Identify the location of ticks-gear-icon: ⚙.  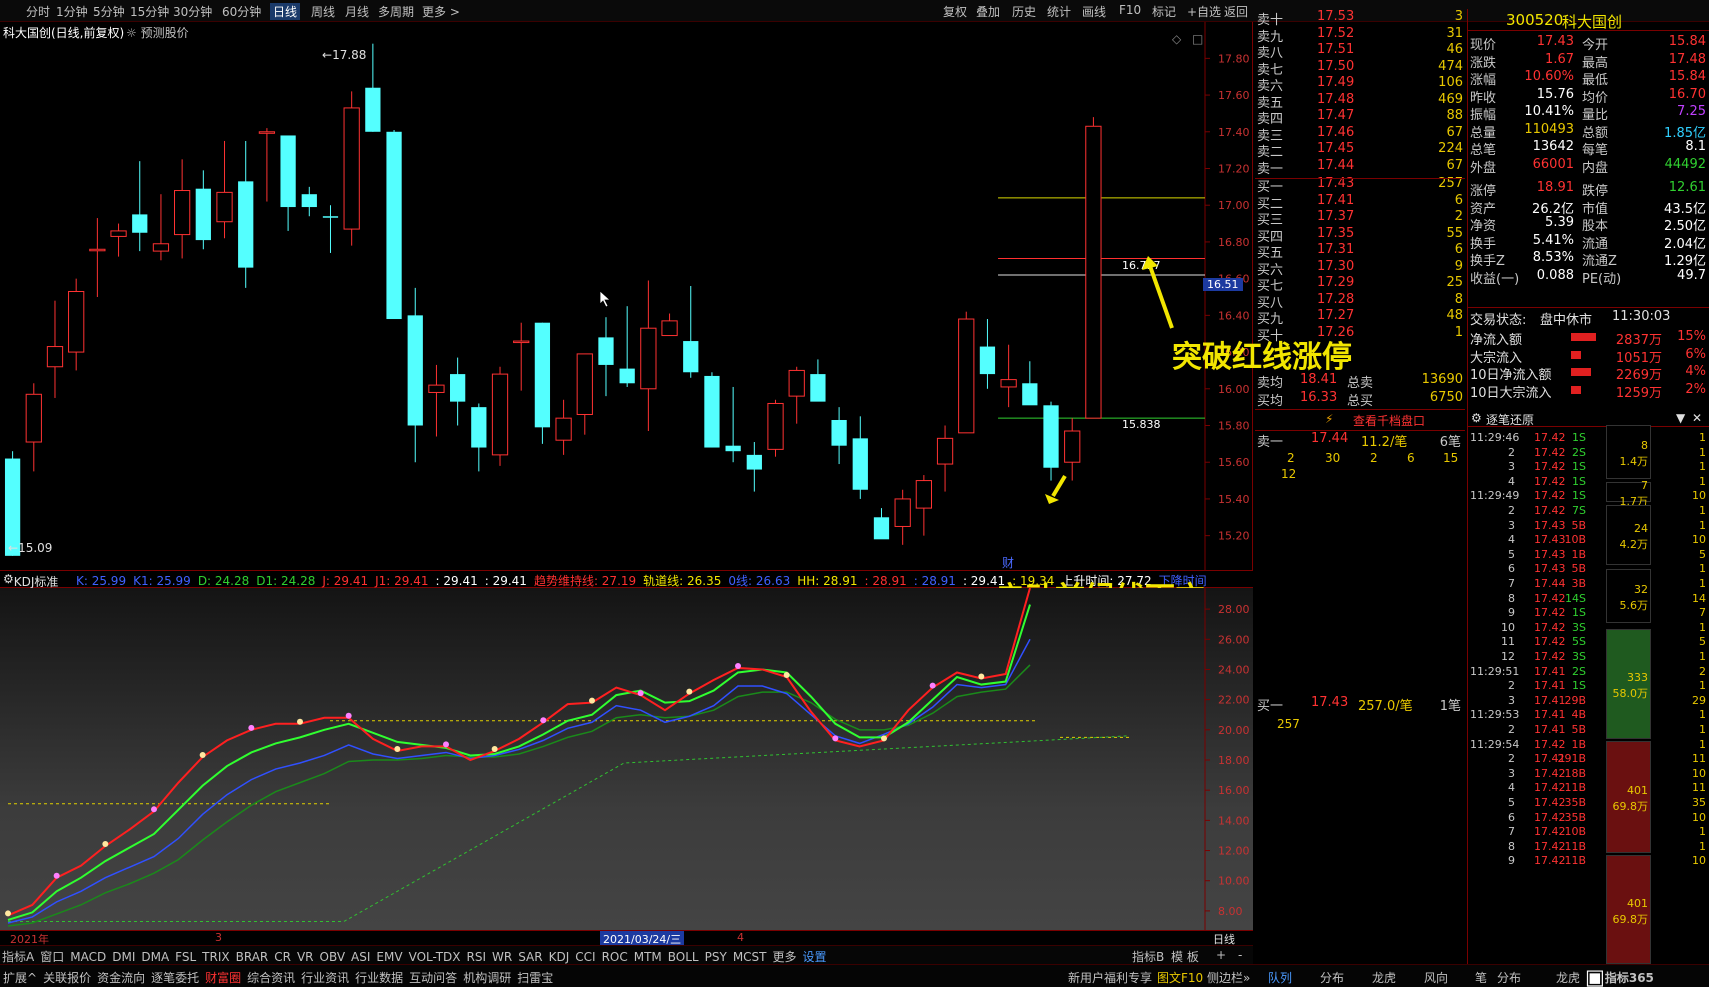
(1476, 418).